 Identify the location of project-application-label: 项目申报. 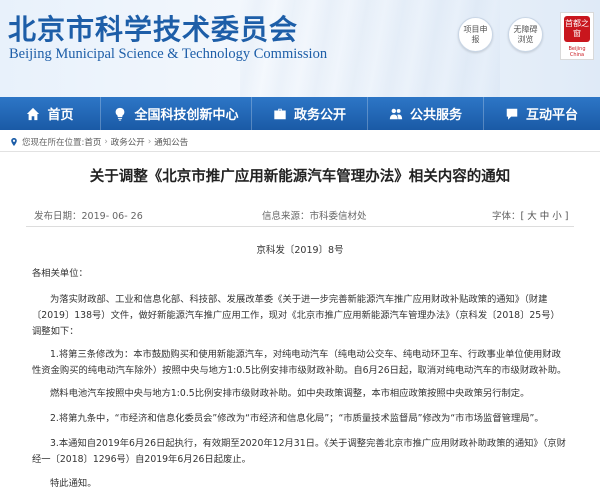
(475, 34).